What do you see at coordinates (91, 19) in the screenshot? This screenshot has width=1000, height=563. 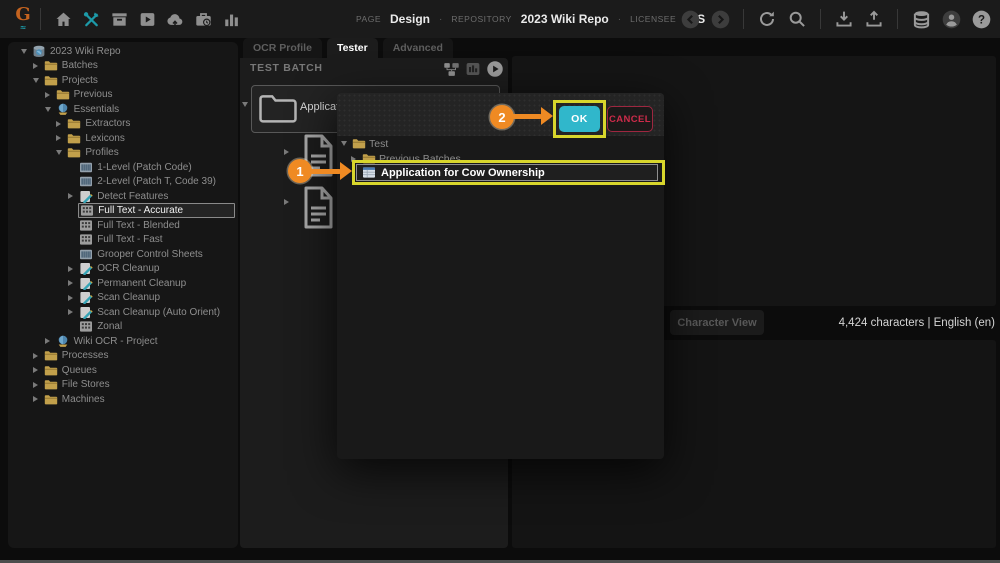 I see `tools-icon` at bounding box center [91, 19].